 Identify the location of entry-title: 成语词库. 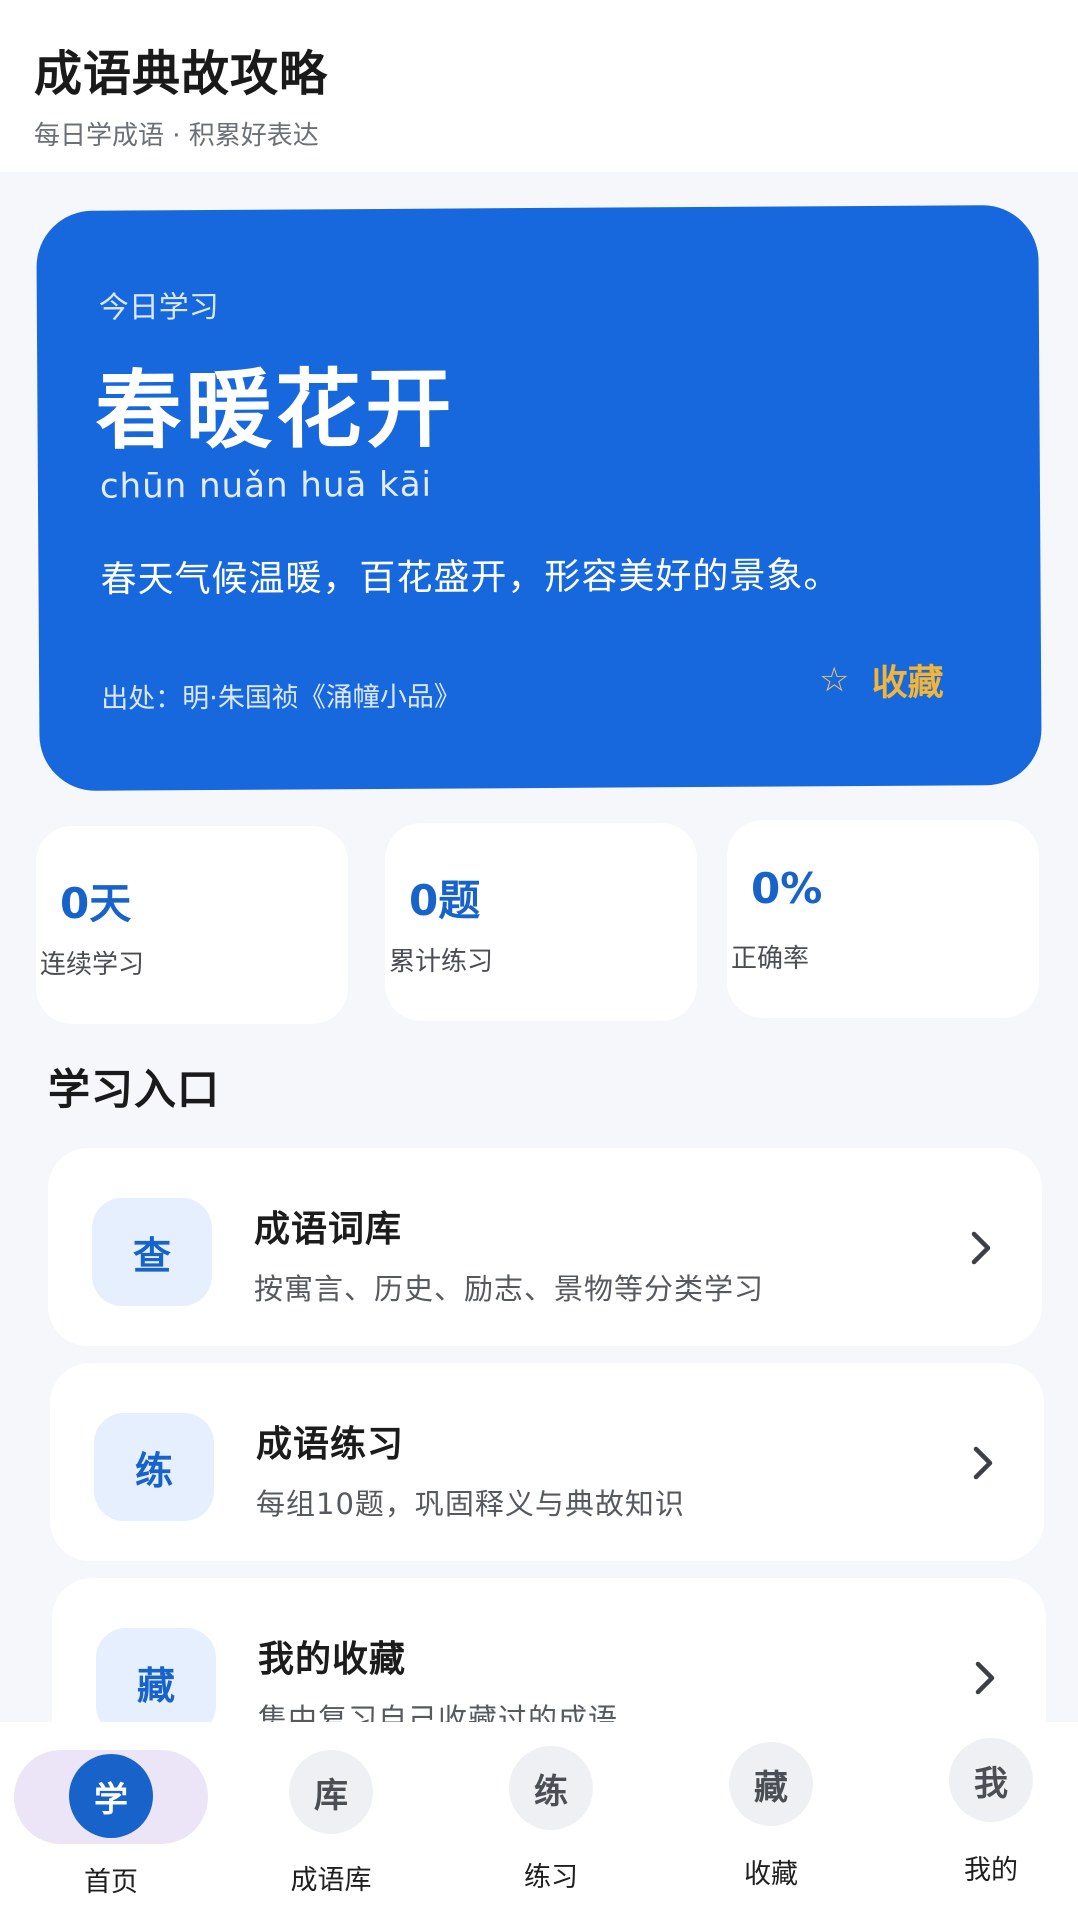
(328, 1229).